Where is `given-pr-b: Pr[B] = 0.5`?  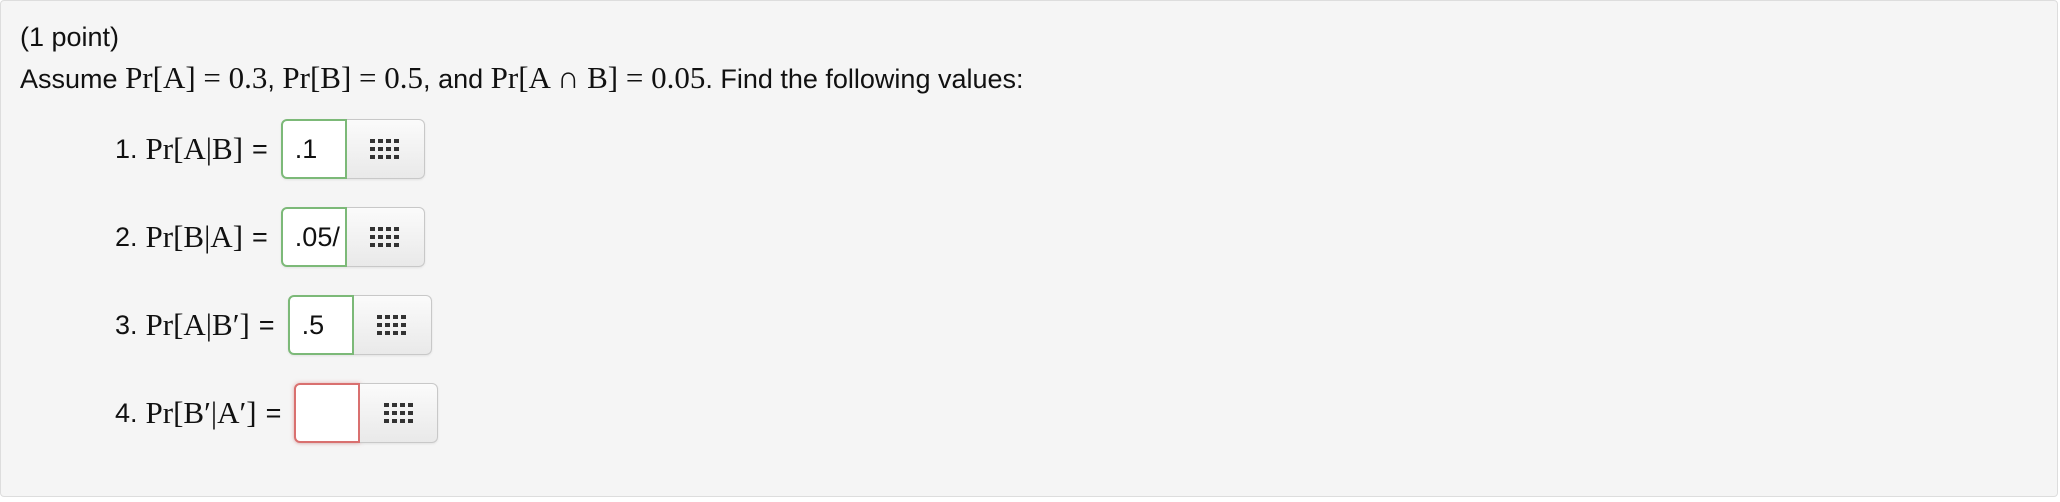
given-pr-b: Pr[B] = 0.5 is located at coordinates (353, 77).